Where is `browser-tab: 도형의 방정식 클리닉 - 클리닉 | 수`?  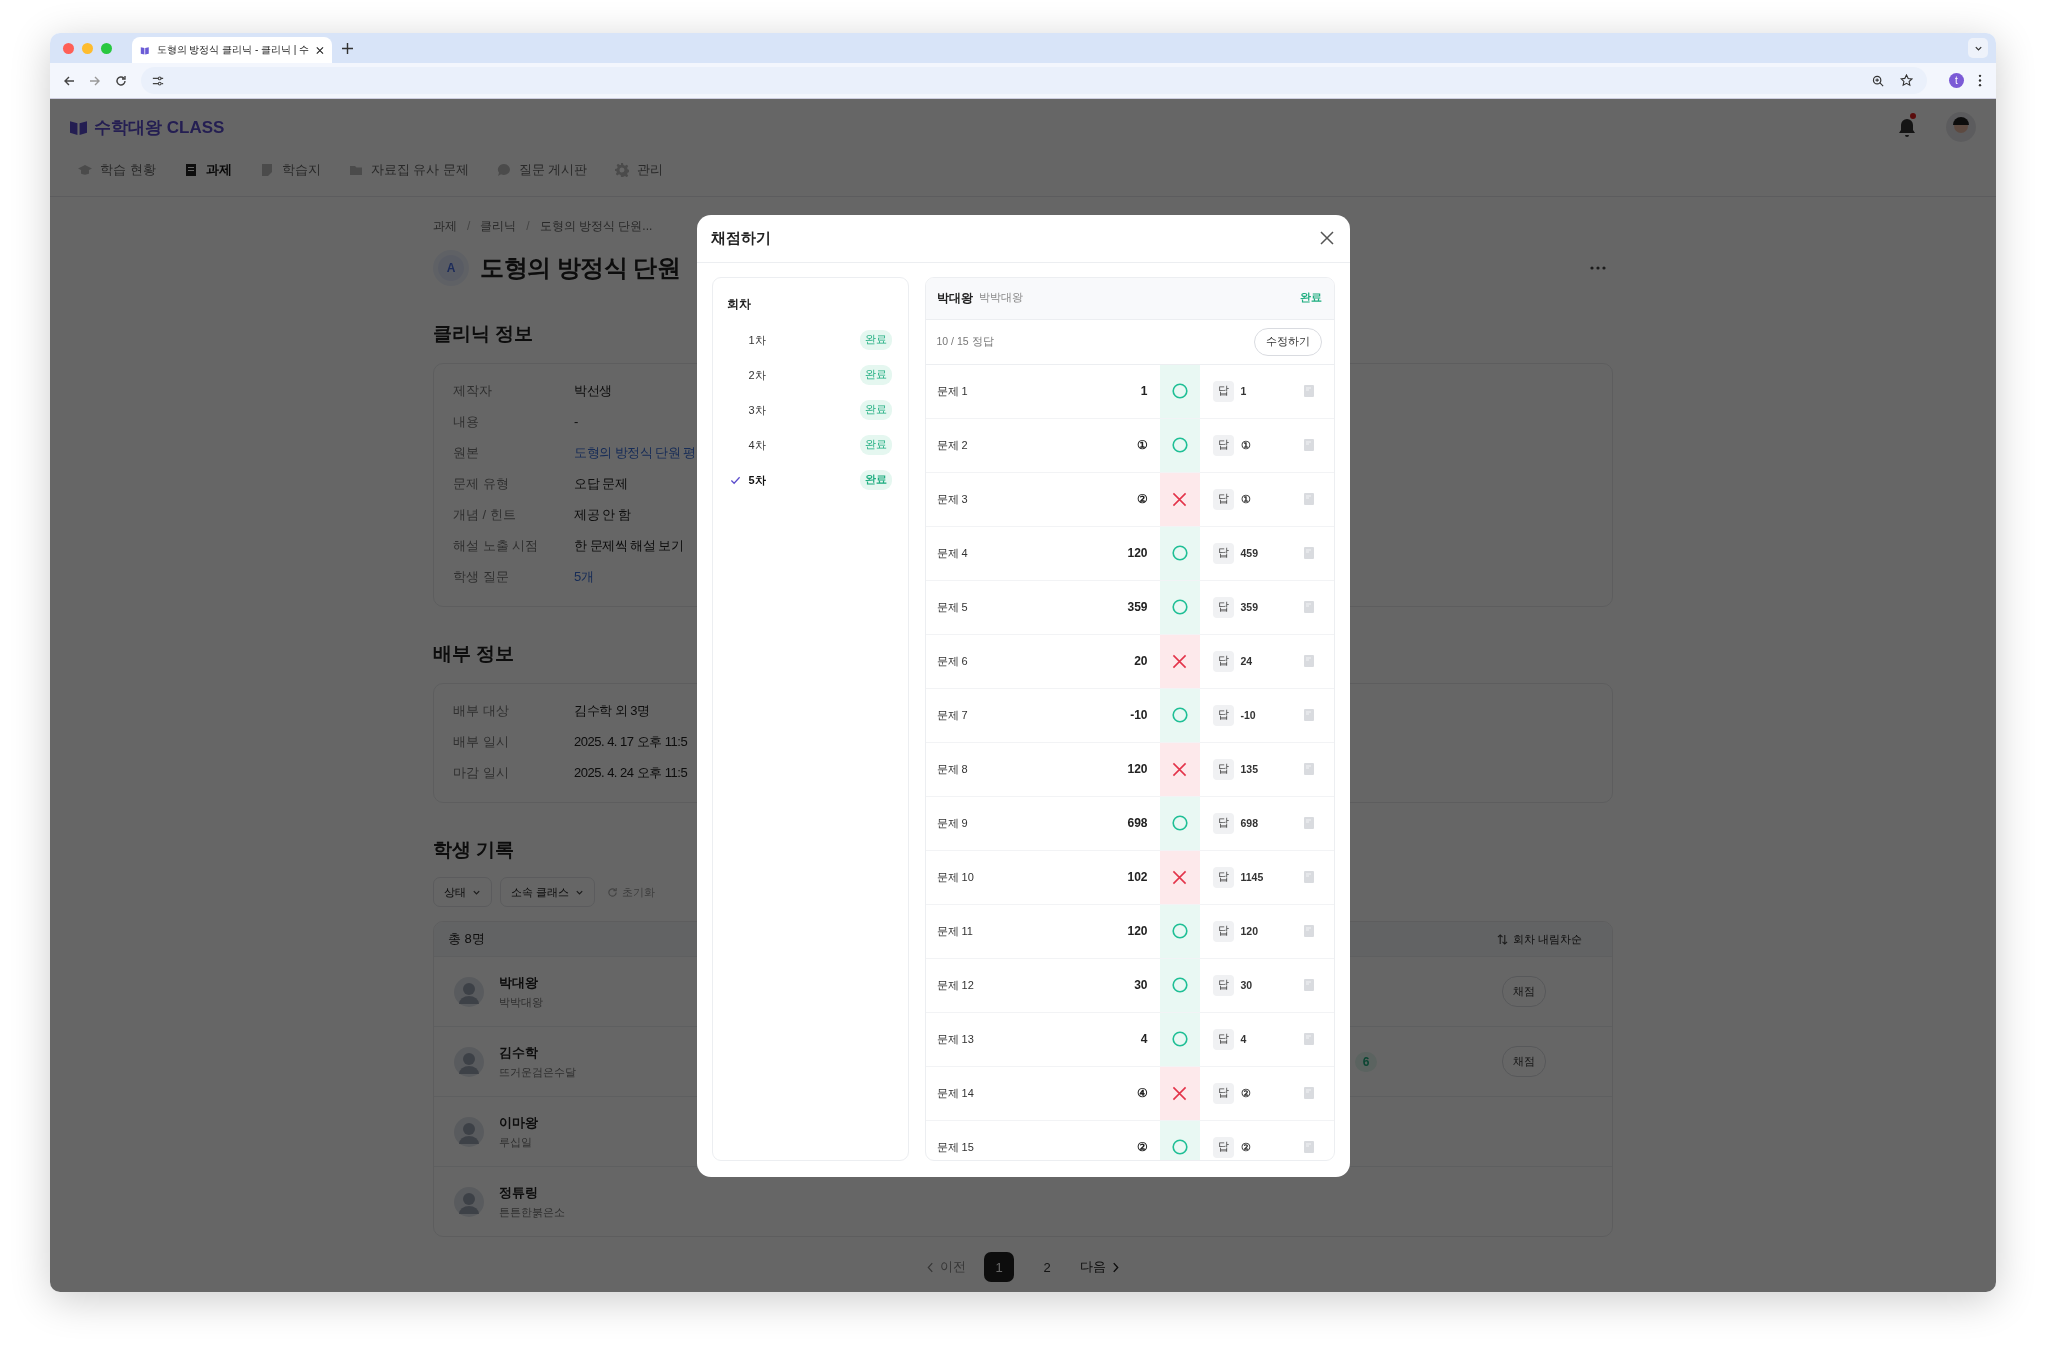
browser-tab: 도형의 방정식 클리닉 - 클리닉 | 수 is located at coordinates (232, 50).